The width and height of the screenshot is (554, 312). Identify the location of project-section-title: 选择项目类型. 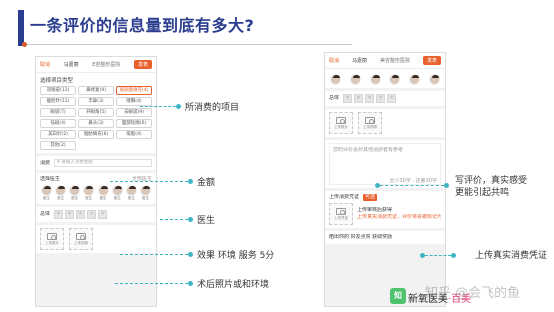
(57, 81).